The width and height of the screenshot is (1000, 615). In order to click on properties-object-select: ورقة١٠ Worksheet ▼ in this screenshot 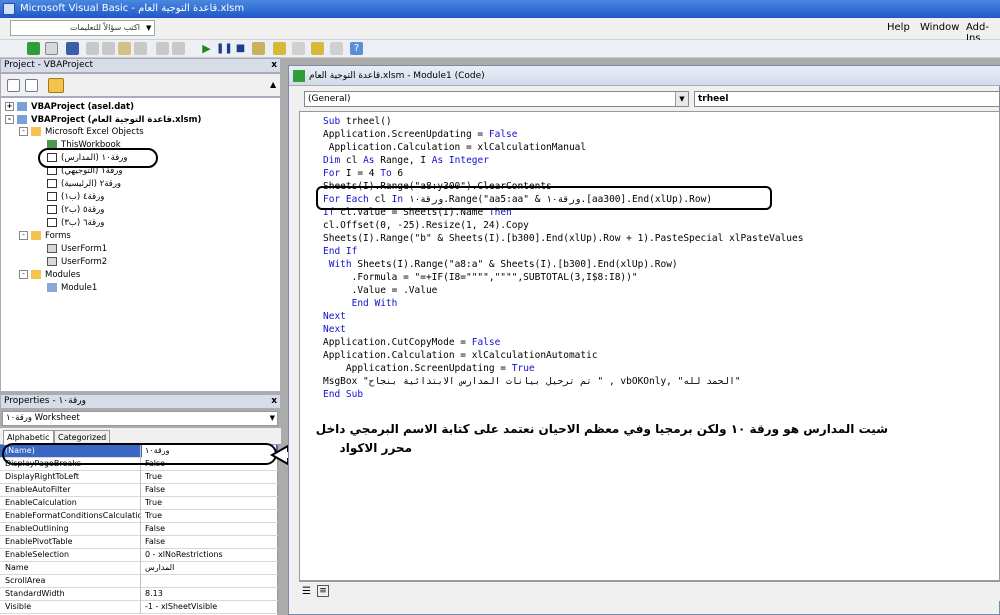, I will do `click(140, 418)`.